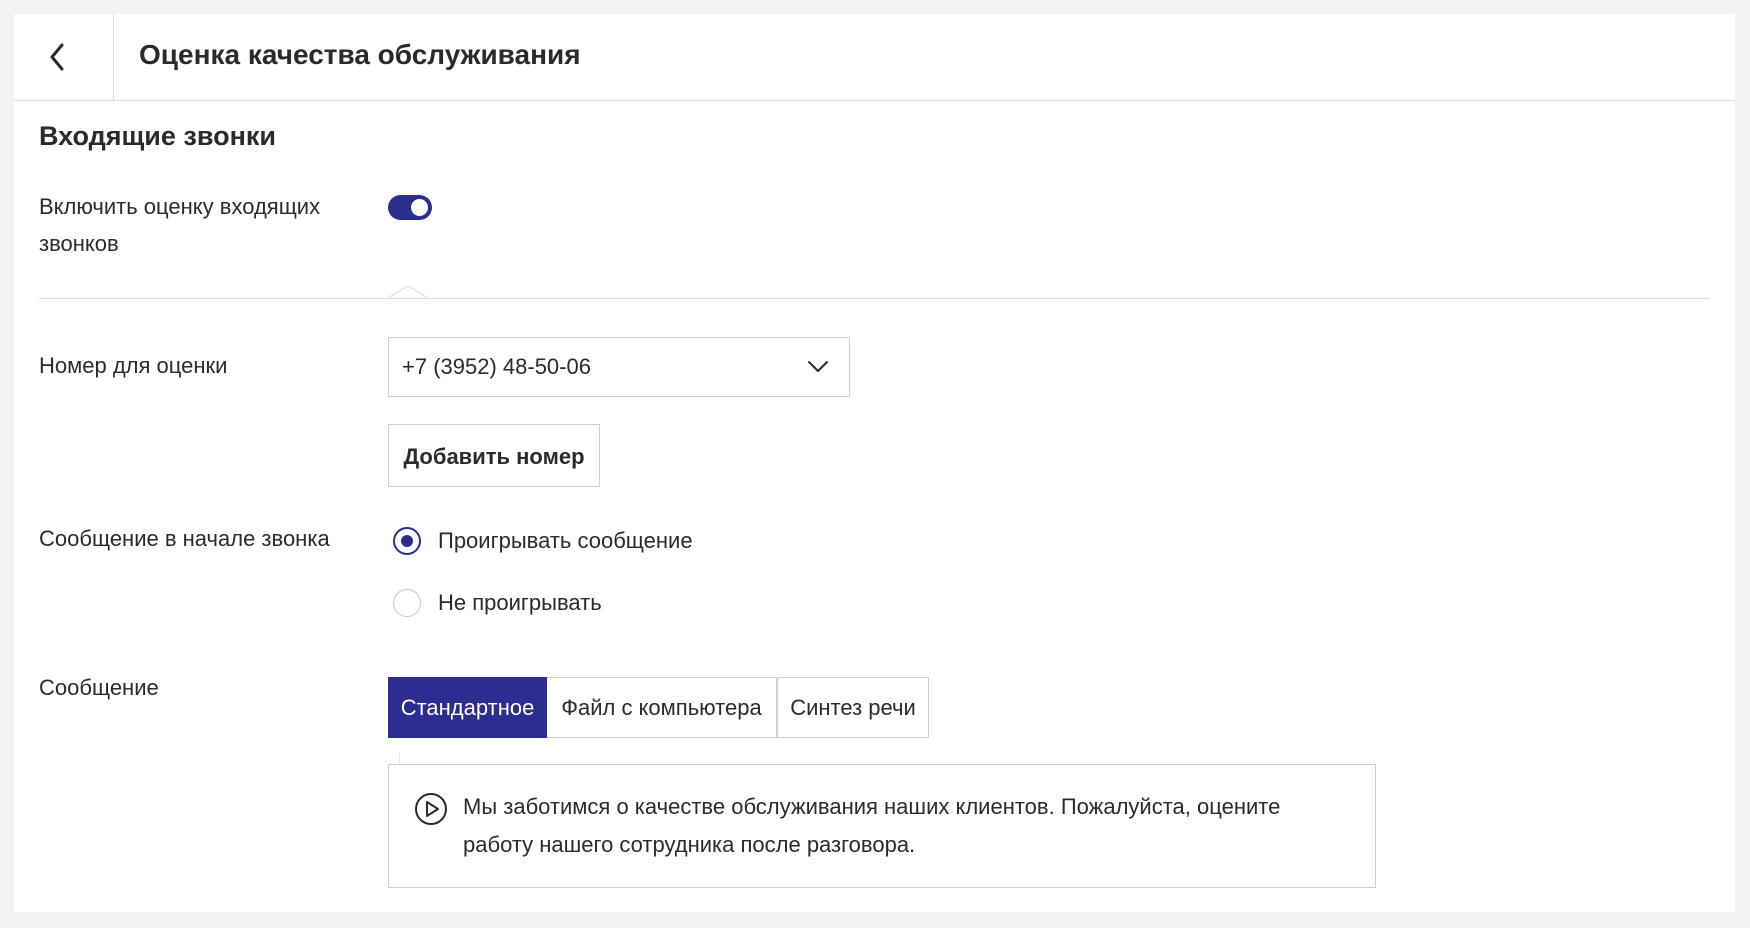 Image resolution: width=1750 pixels, height=928 pixels. Describe the element at coordinates (57, 57) in the screenshot. I see `chevron-left-icon` at that location.